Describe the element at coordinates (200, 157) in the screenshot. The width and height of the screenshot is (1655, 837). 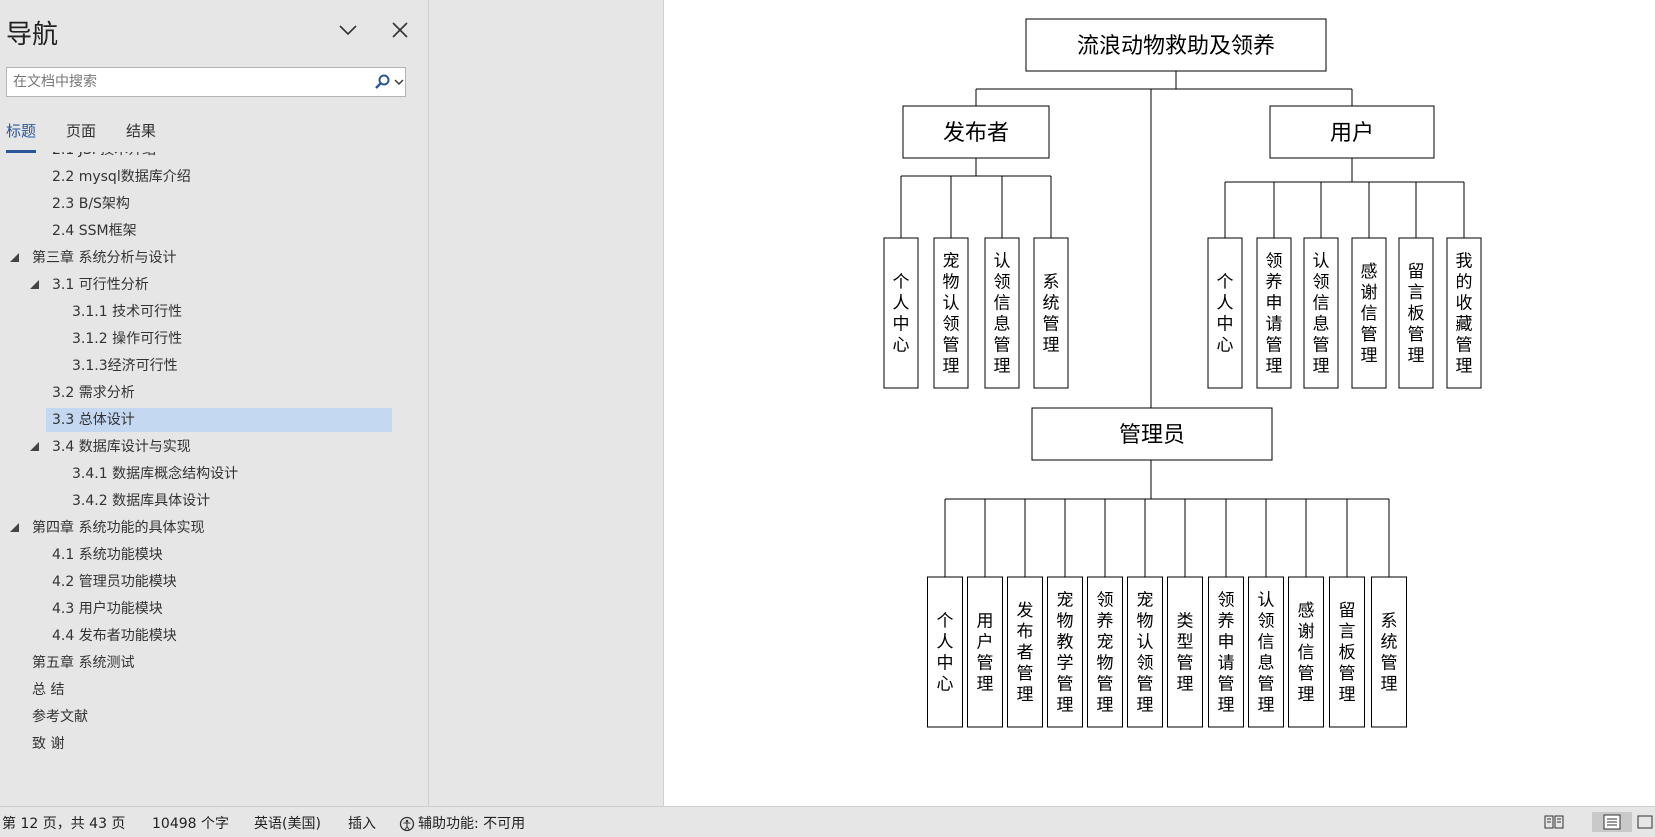
I see `outline-item: 2.1 JSP技术介绍` at that location.